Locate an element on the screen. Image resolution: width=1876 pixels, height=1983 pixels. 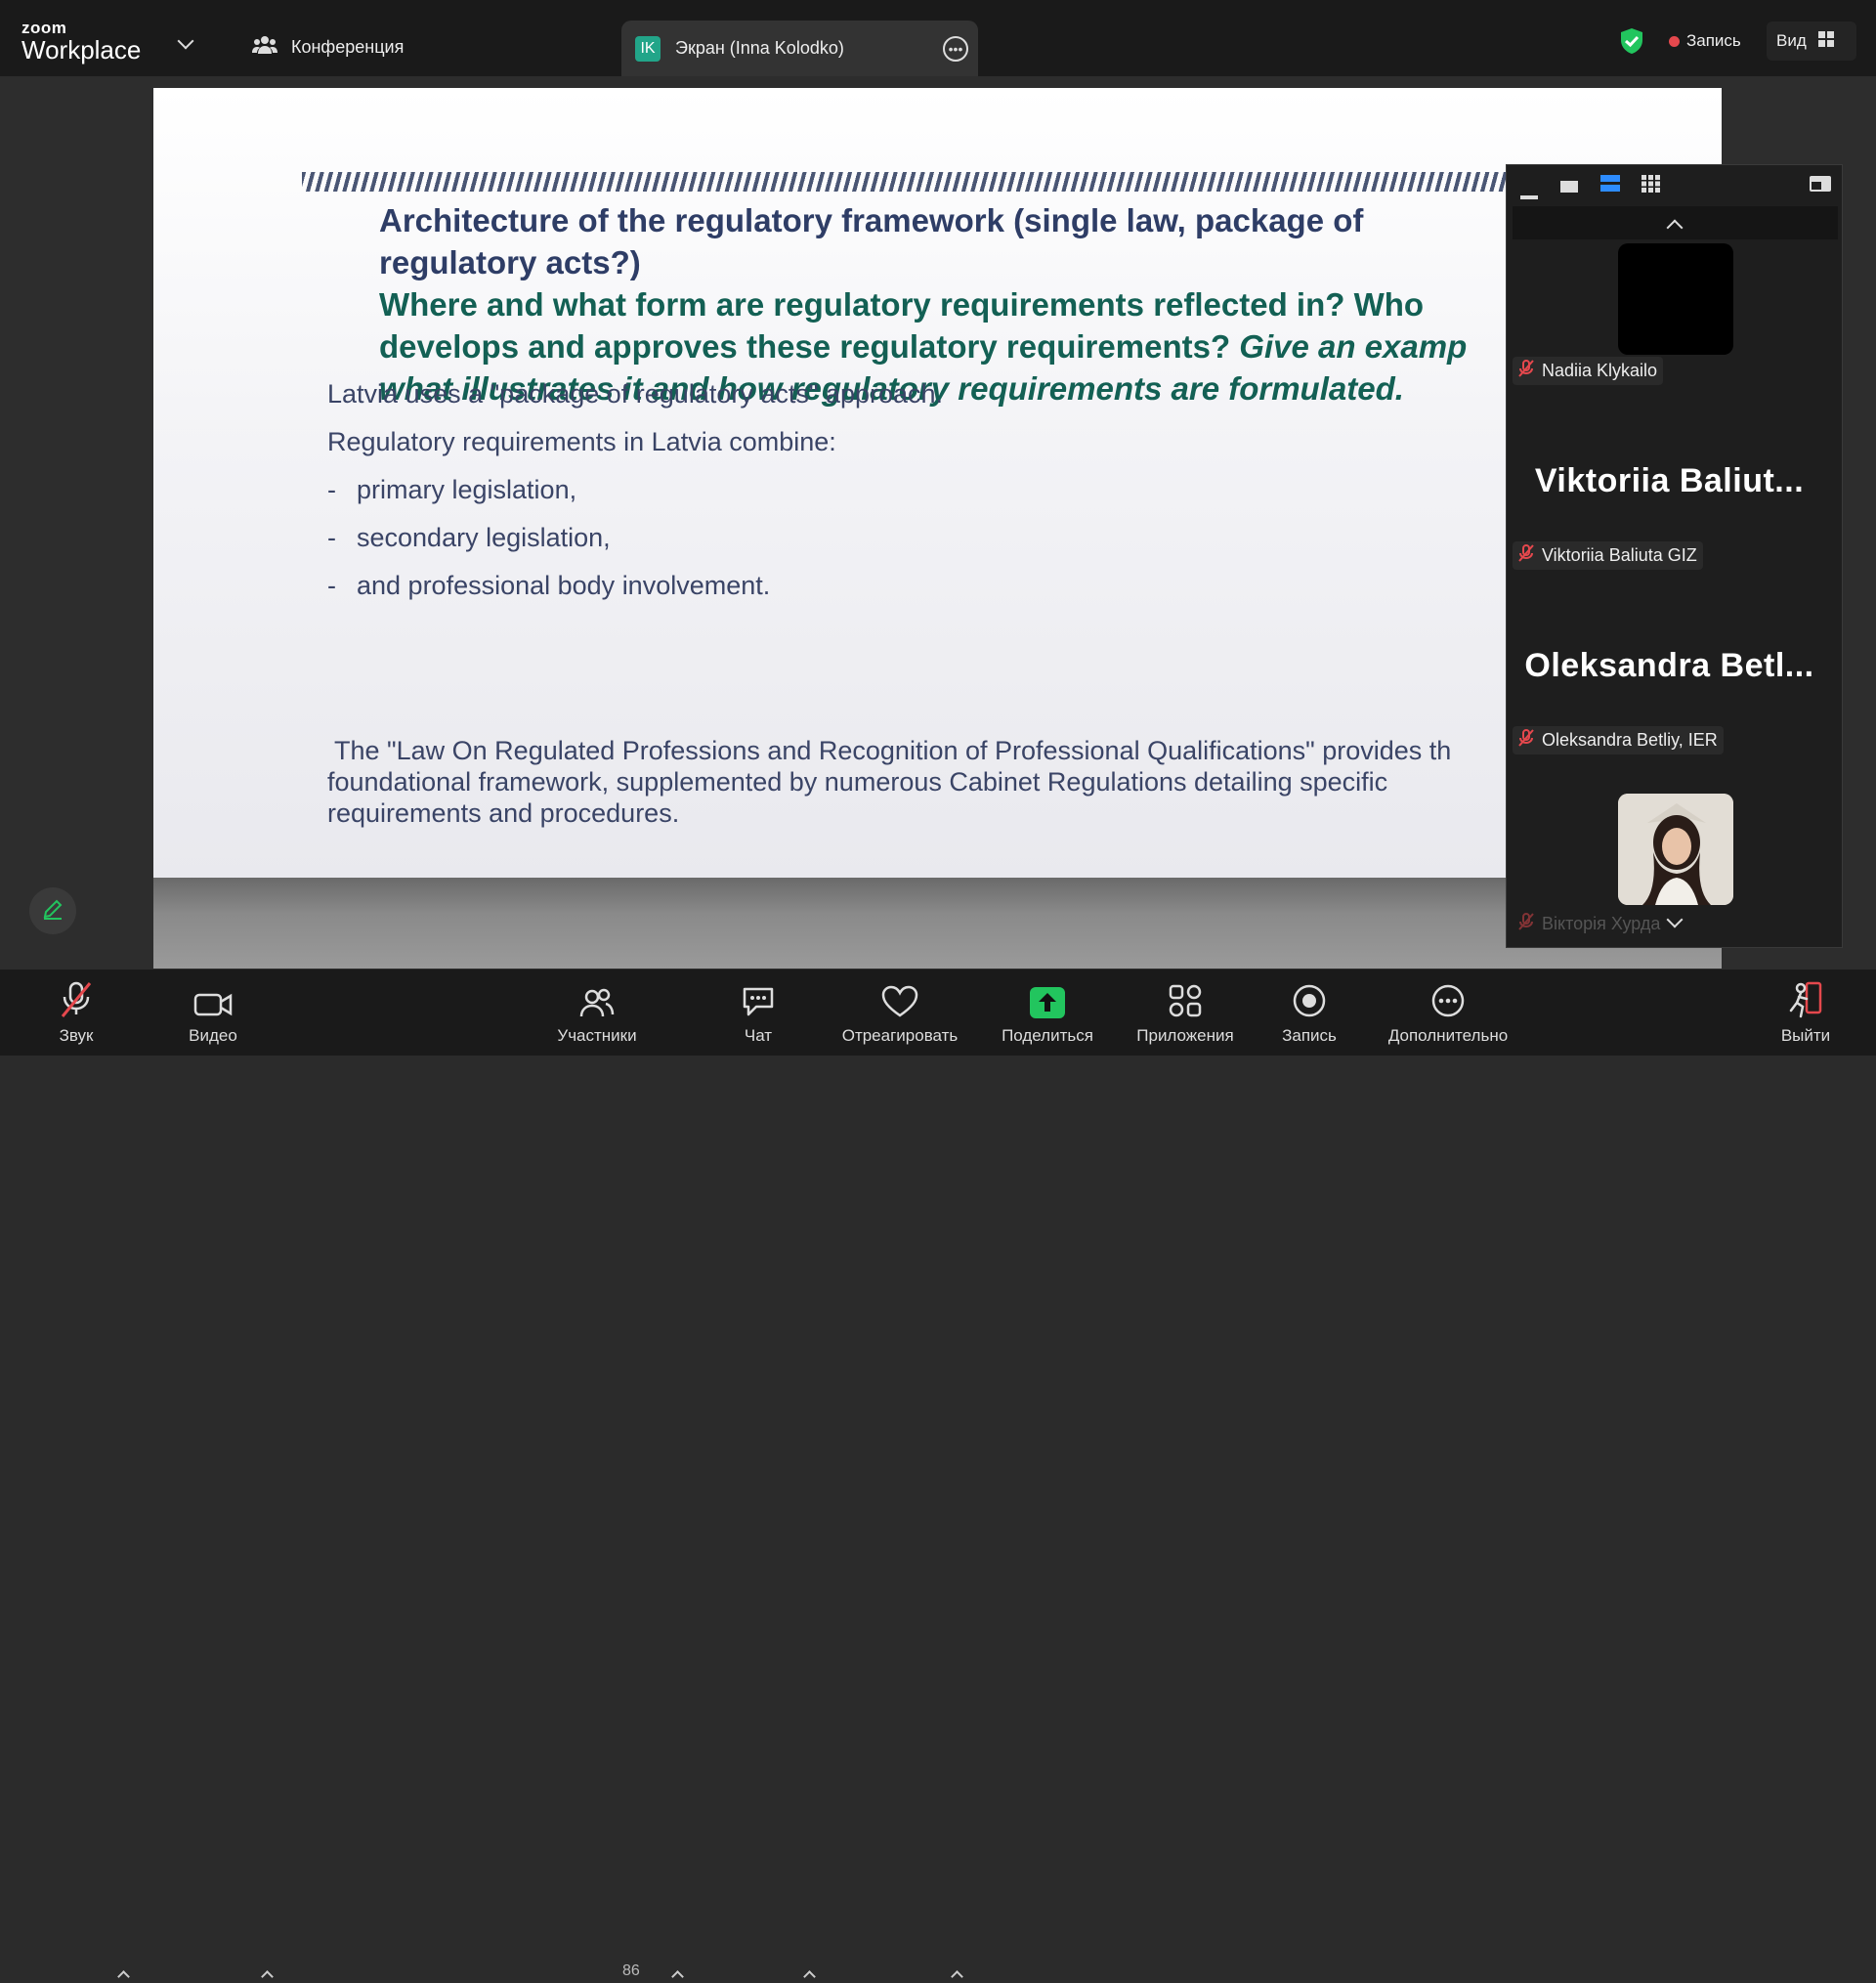
chat-button: Чат is located at coordinates (758, 1013).